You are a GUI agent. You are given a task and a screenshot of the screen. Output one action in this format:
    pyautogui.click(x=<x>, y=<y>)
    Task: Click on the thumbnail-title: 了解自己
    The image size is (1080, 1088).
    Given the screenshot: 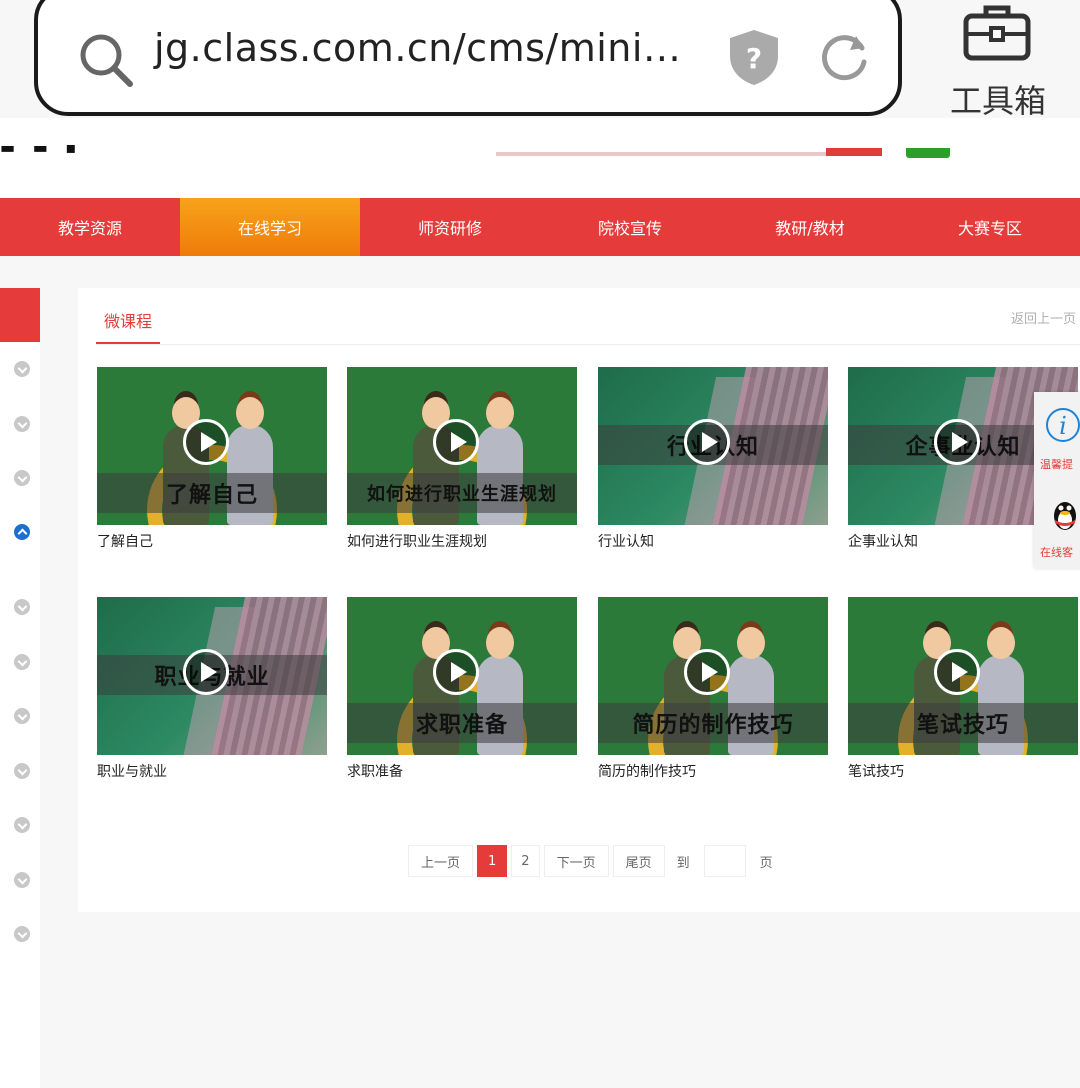 What is the action you would take?
    pyautogui.click(x=211, y=495)
    